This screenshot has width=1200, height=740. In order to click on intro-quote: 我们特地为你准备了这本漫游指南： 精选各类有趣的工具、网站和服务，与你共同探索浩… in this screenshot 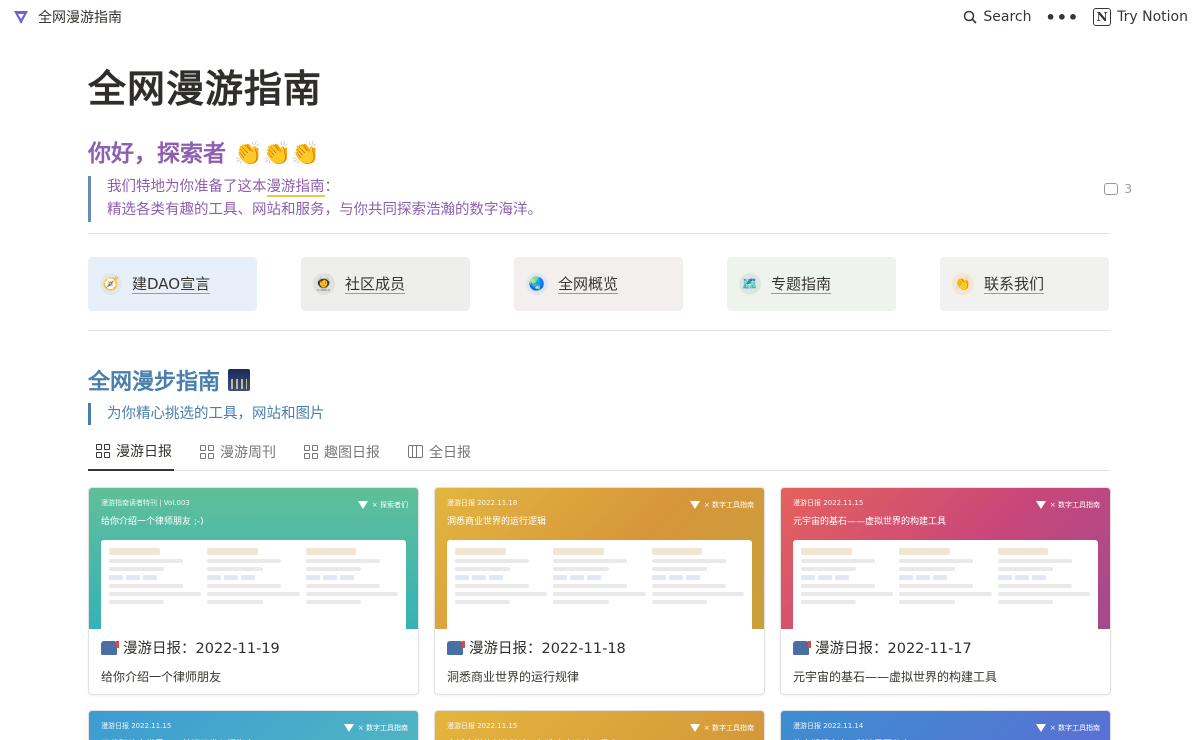, I will do `click(315, 199)`.